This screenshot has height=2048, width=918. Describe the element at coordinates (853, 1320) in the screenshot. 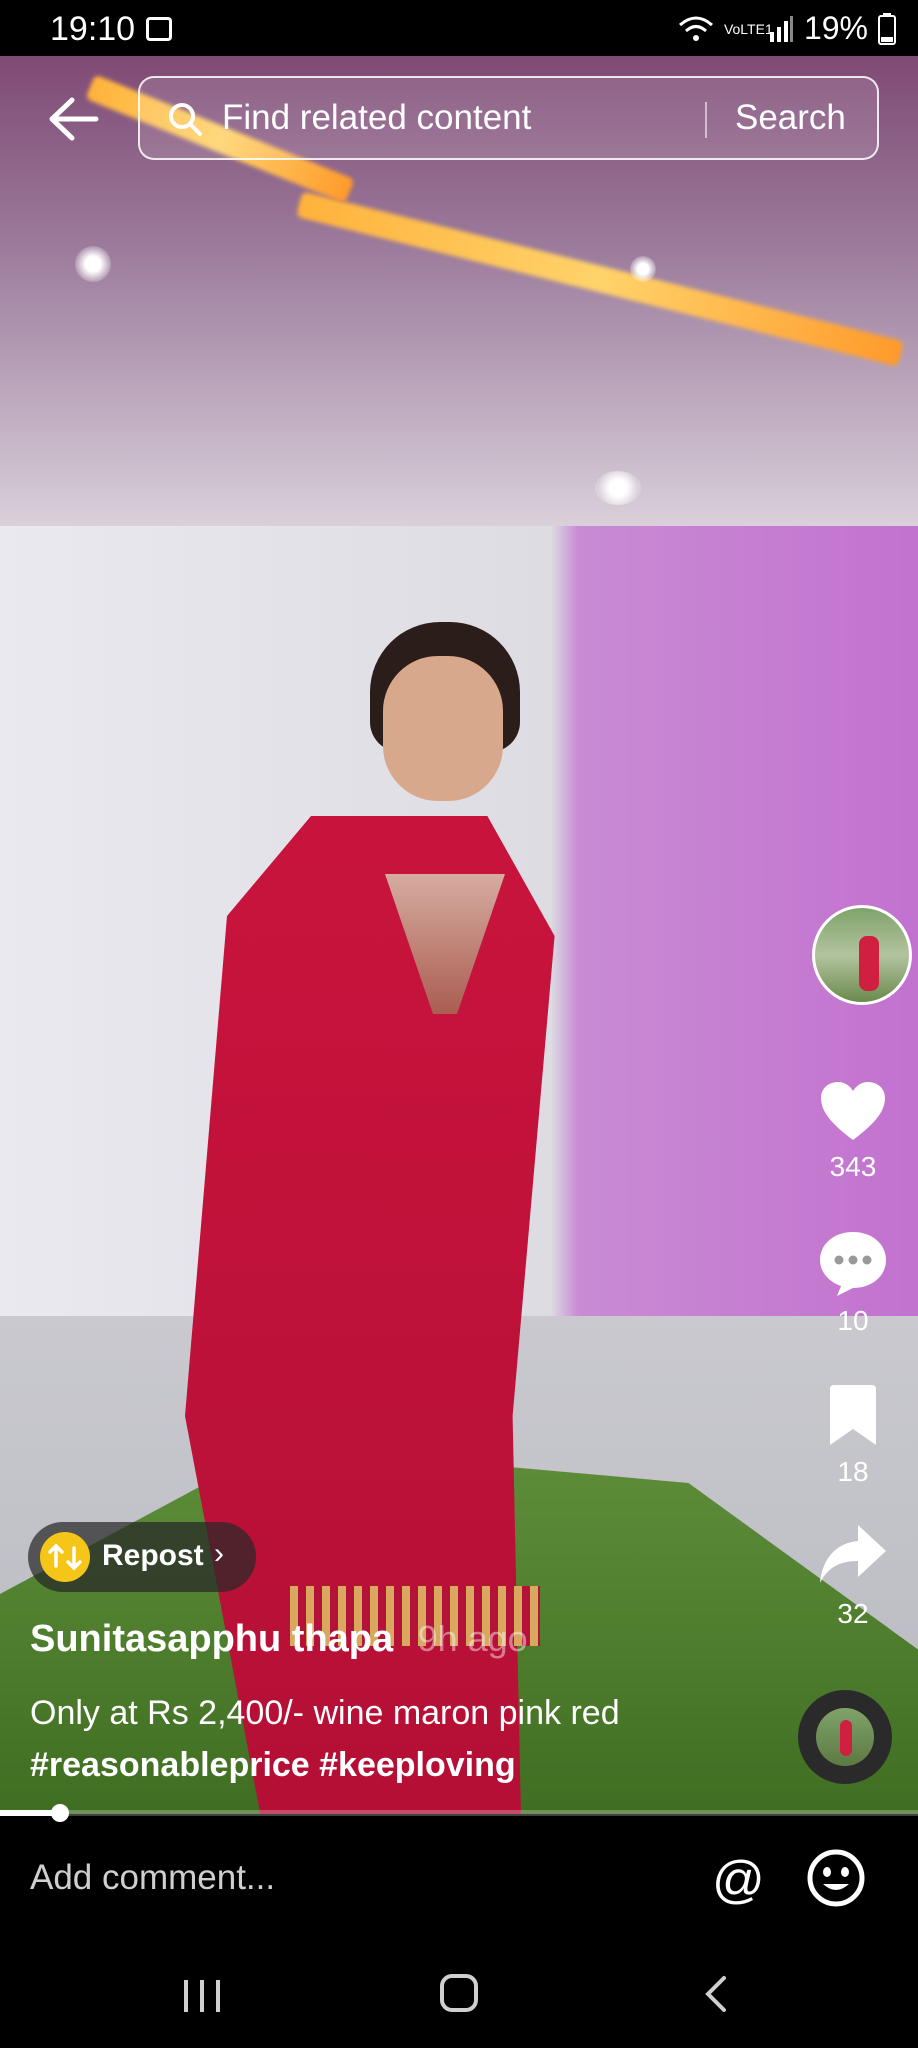

I see `comment-count: 10` at that location.